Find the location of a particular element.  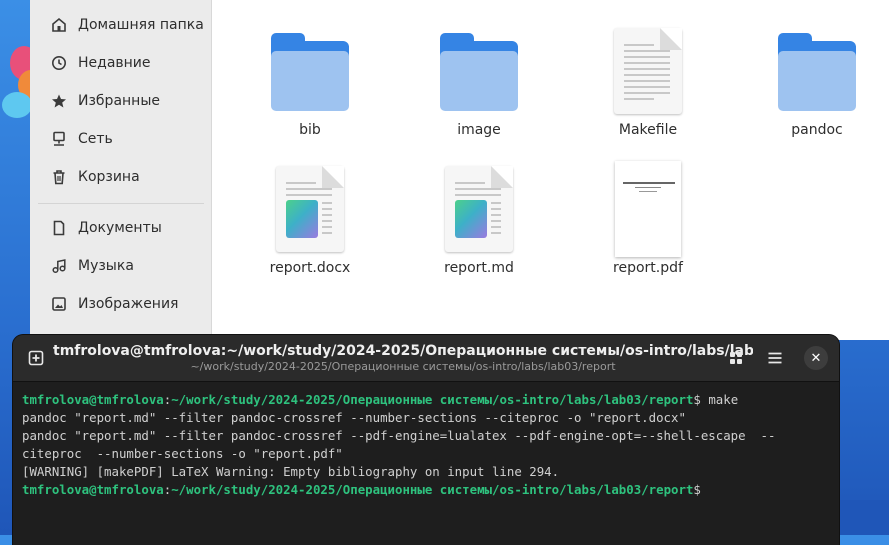

sidebar-item-label: Документы is located at coordinates (120, 228).